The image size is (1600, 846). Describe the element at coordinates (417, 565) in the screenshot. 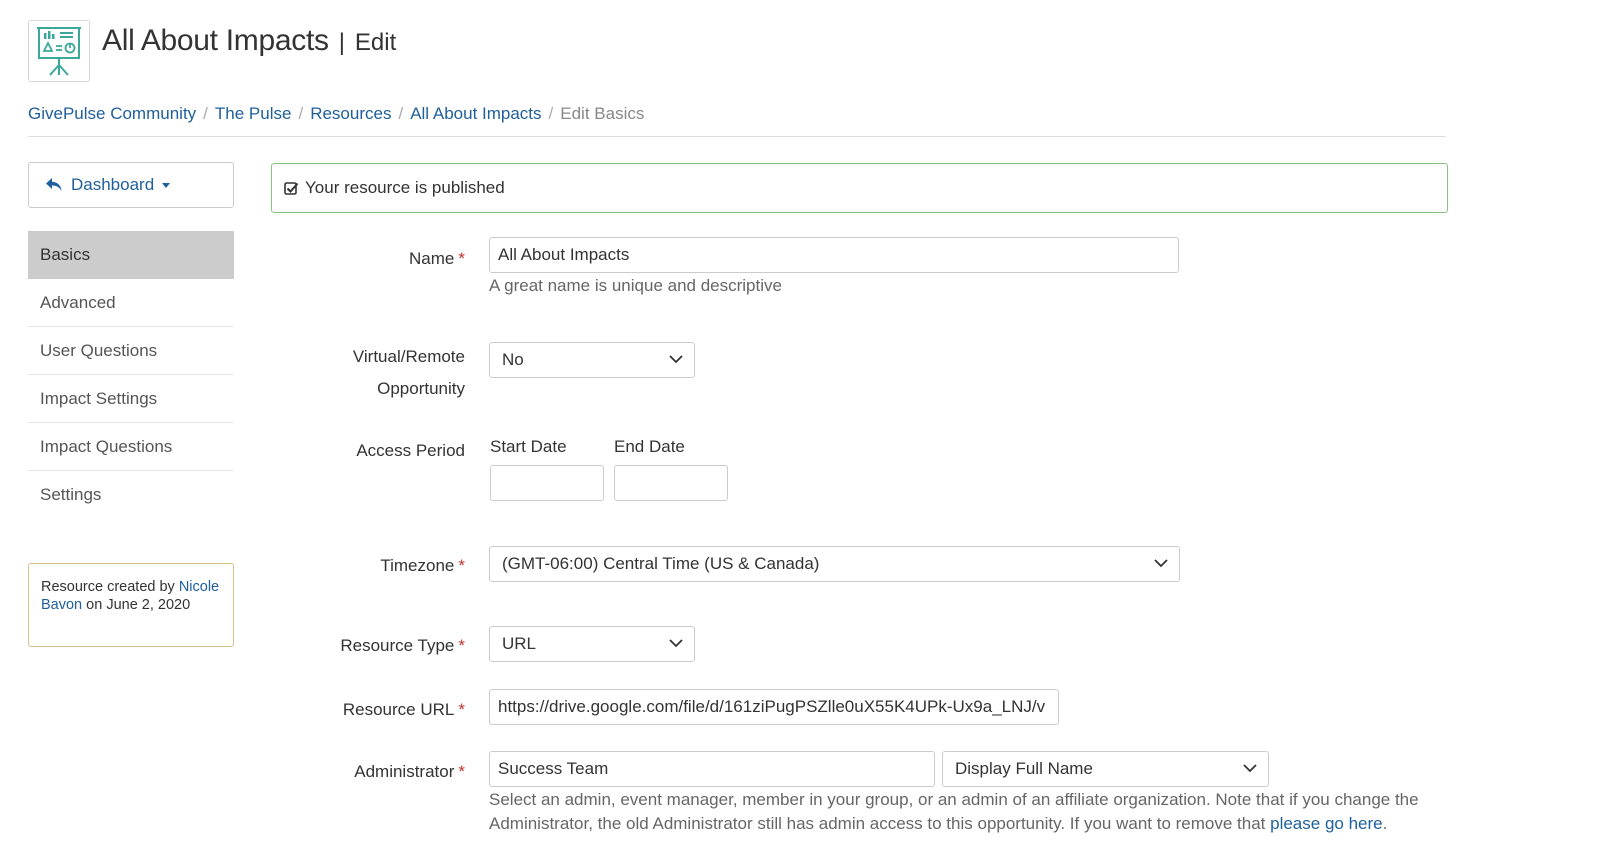

I see `timezone-text: Timezone` at that location.